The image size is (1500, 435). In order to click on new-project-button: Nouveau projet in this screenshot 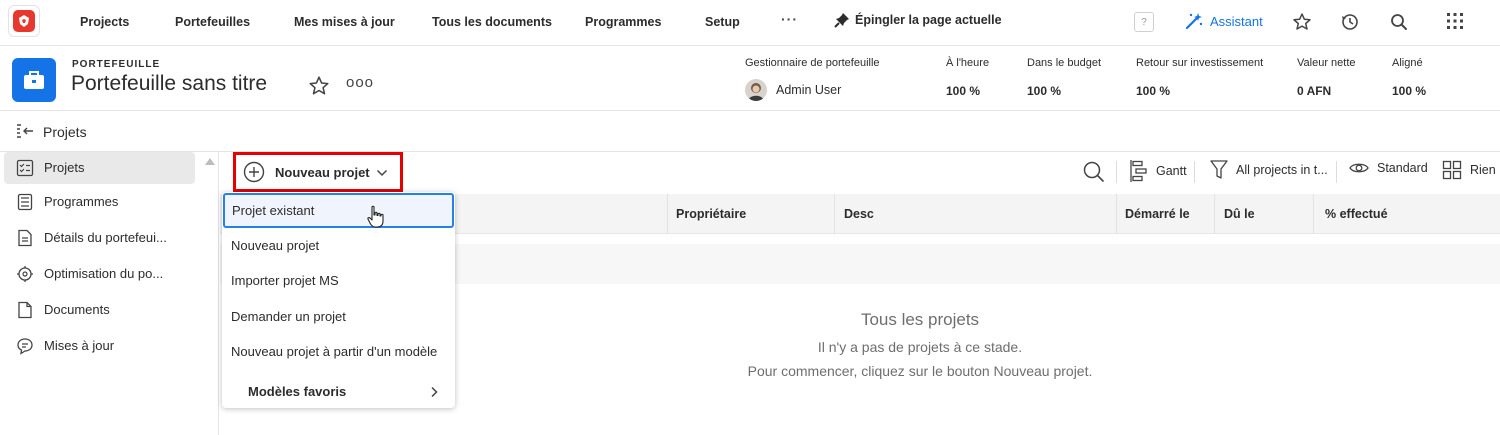, I will do `click(318, 172)`.